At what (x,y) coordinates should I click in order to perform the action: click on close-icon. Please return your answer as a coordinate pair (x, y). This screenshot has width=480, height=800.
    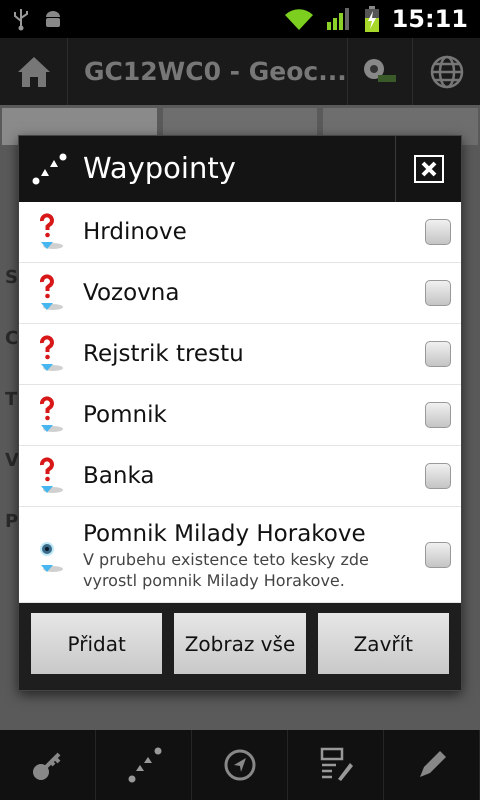
    Looking at the image, I should click on (428, 169).